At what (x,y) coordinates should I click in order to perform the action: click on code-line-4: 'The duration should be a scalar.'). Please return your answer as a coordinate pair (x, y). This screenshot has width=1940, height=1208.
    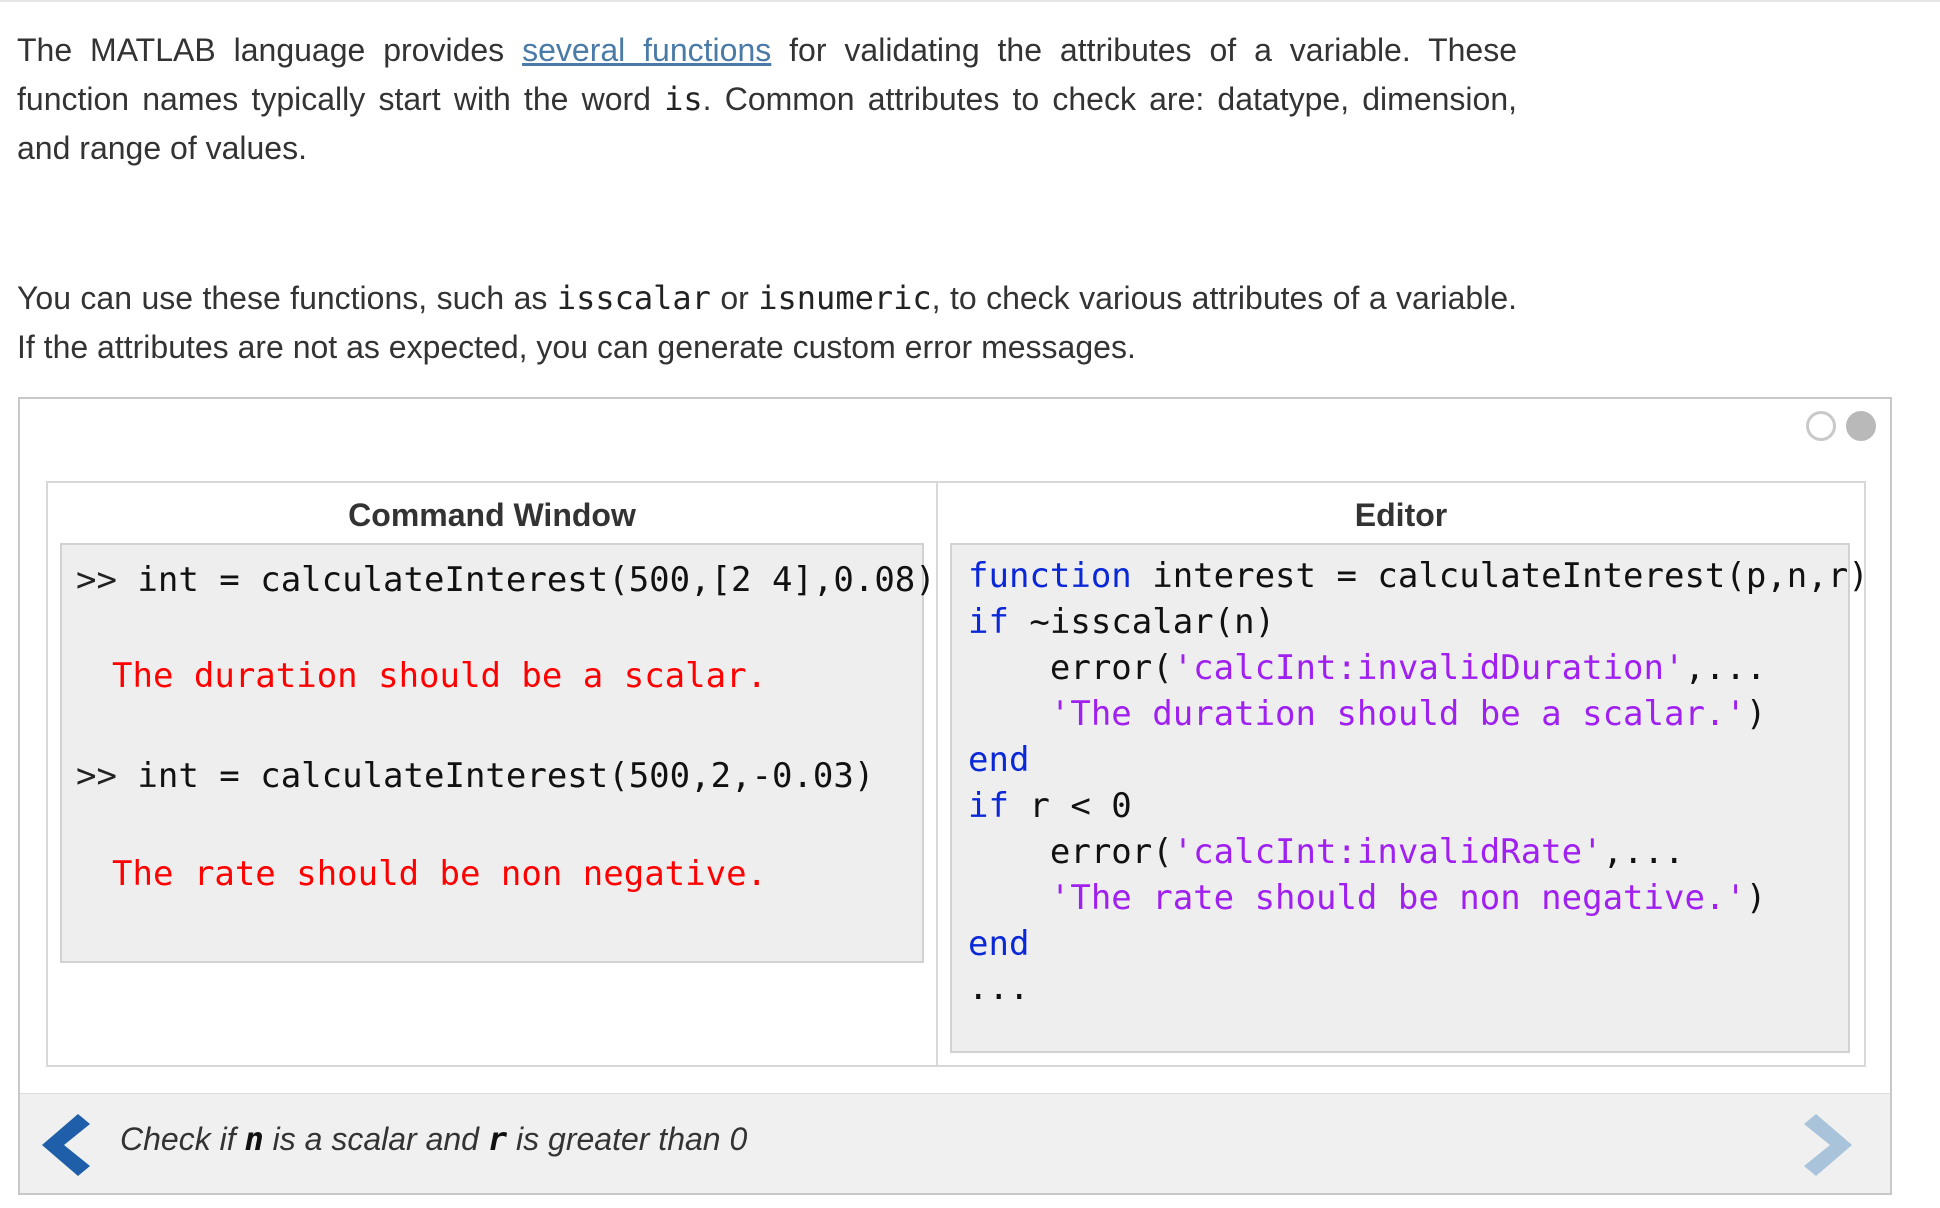
    Looking at the image, I should click on (1367, 714).